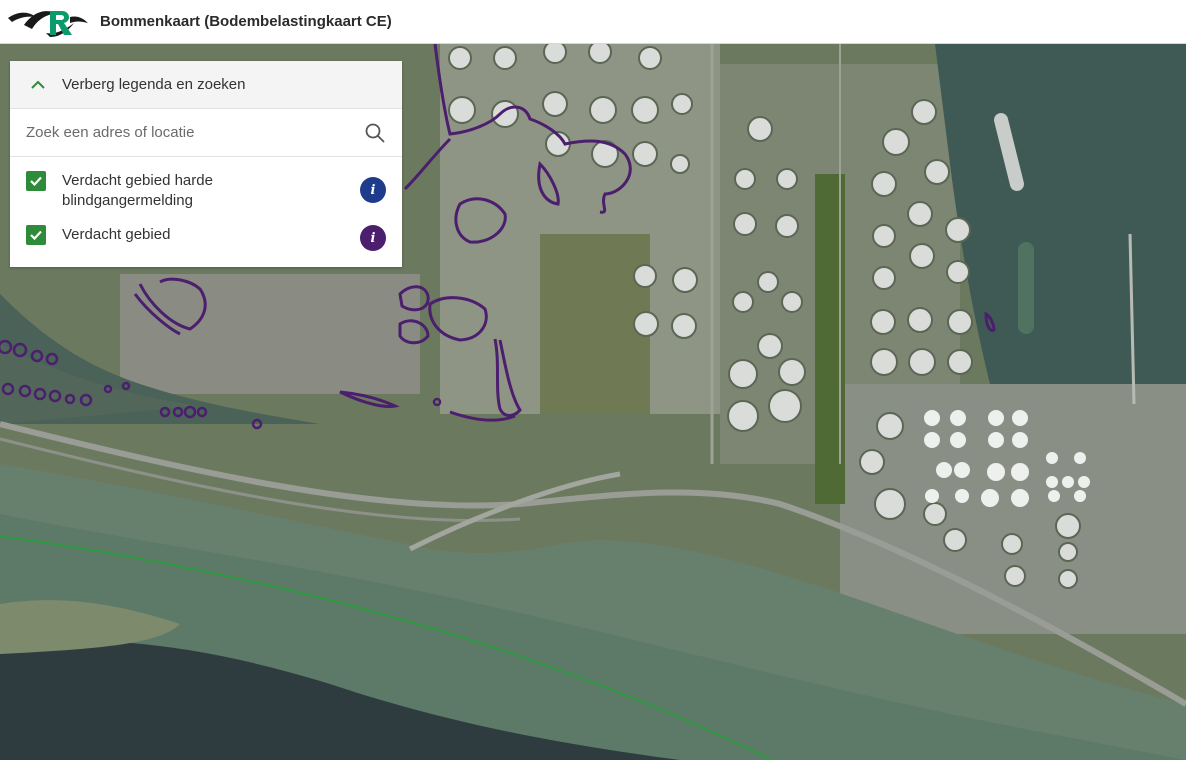 The image size is (1186, 760). Describe the element at coordinates (48, 22) in the screenshot. I see `provincial-logo-icon` at that location.